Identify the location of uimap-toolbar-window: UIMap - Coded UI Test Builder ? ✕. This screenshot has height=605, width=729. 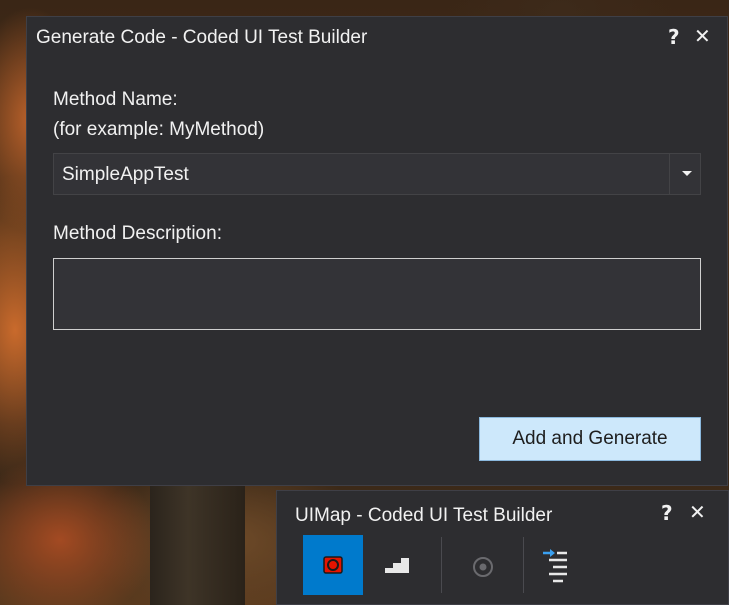
(502, 547).